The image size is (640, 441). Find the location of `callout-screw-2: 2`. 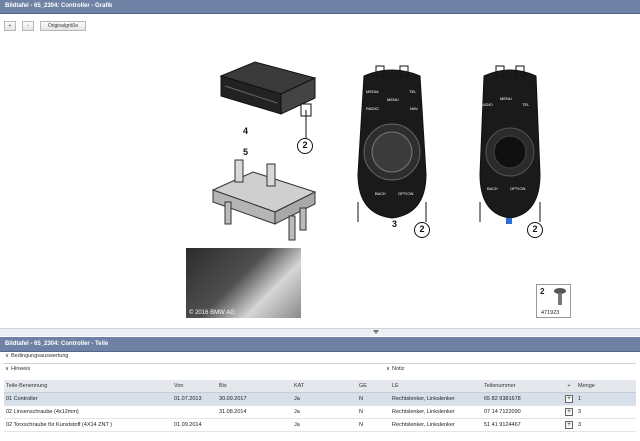

callout-screw-2: 2 is located at coordinates (422, 230).